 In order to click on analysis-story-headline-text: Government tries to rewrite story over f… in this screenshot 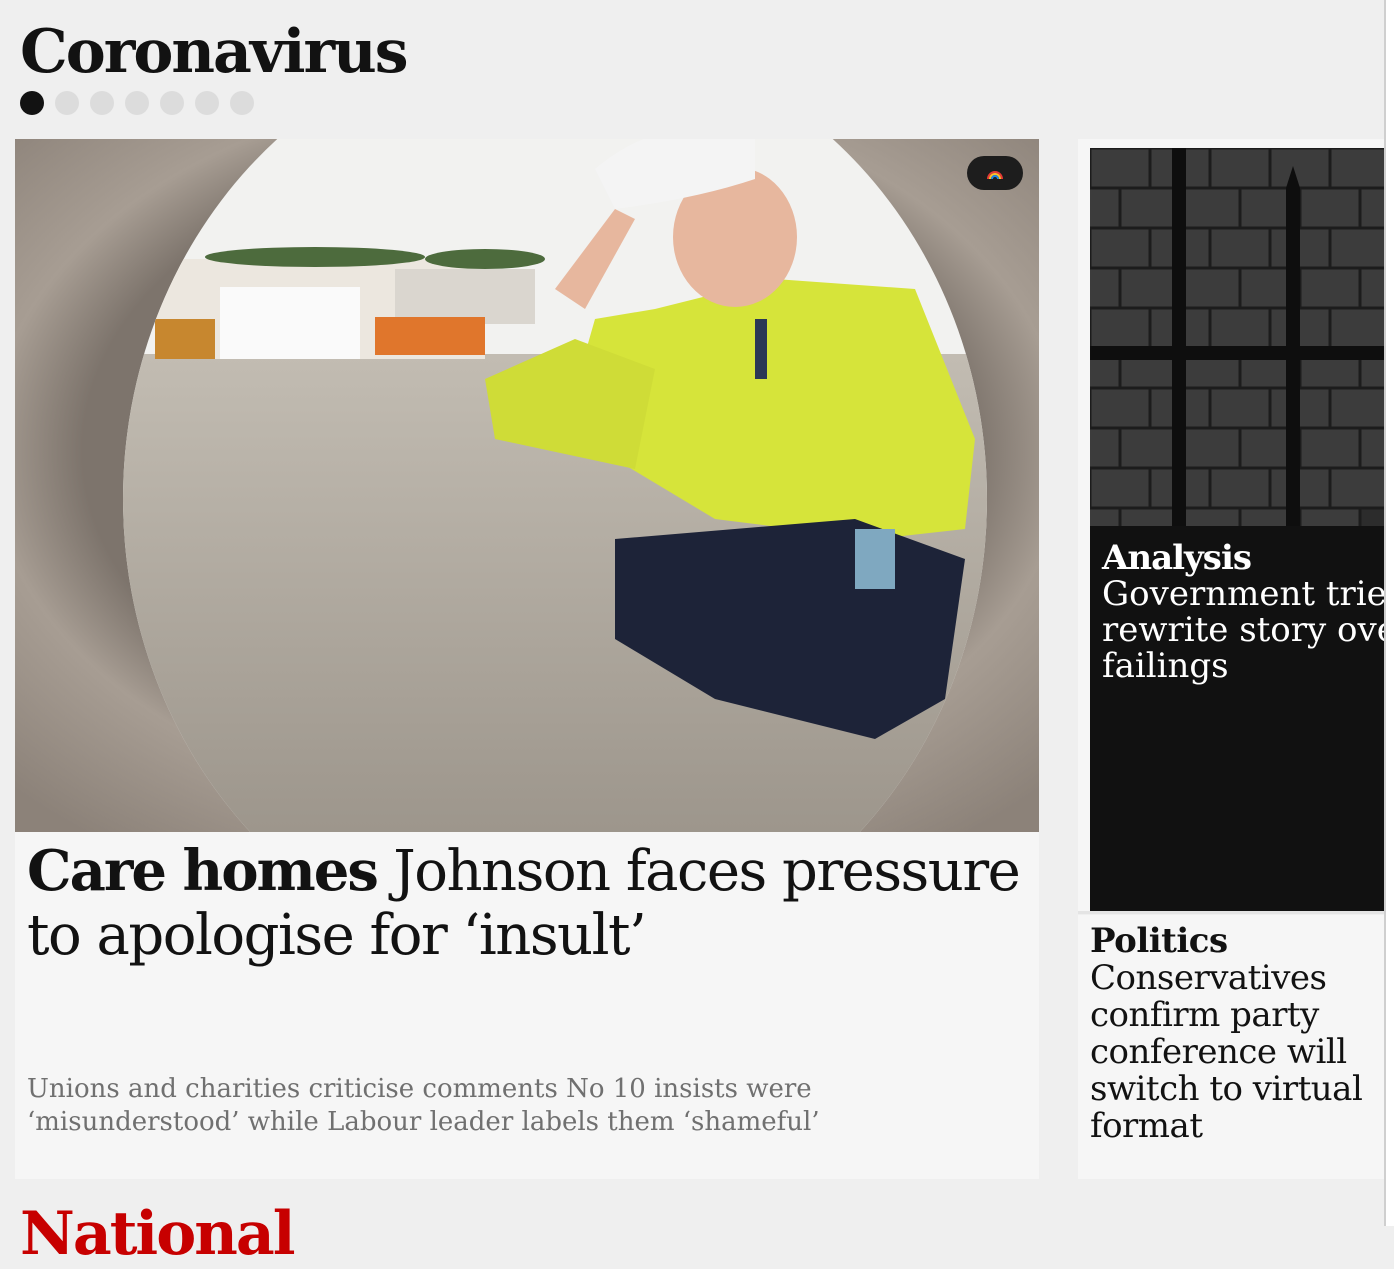, I will do `click(1243, 630)`.